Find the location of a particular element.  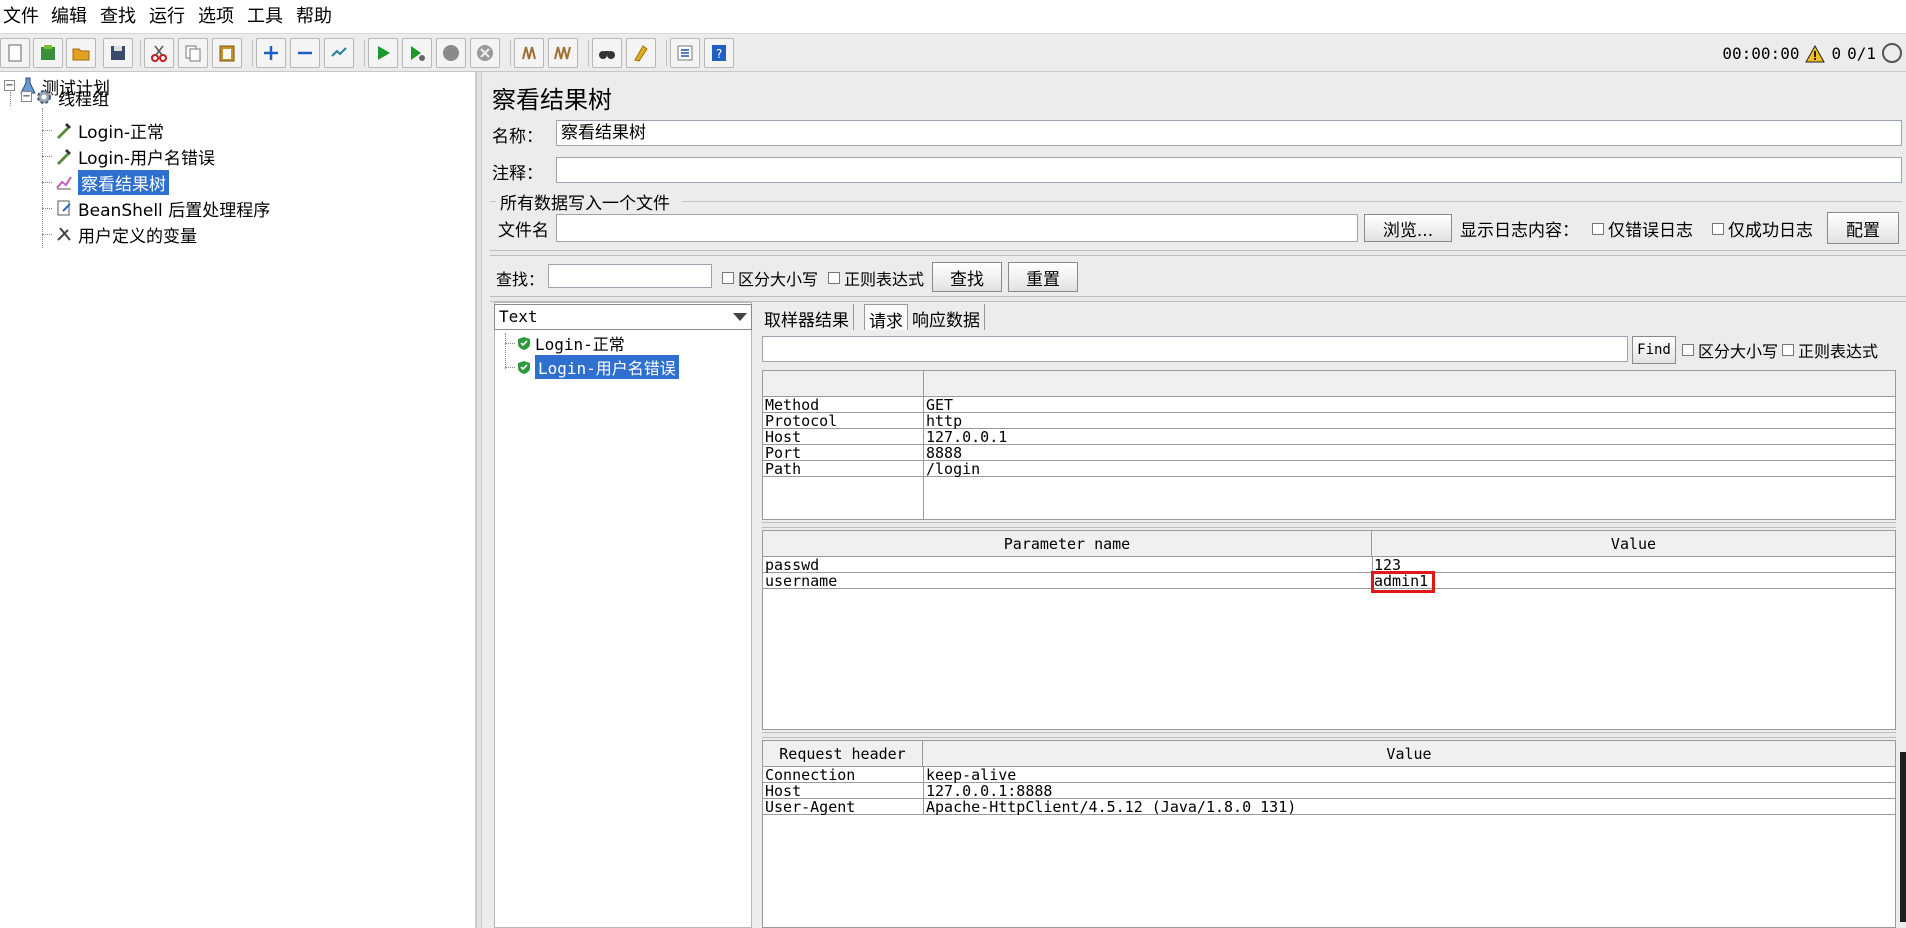

collapse-icon is located at coordinates (305, 53).